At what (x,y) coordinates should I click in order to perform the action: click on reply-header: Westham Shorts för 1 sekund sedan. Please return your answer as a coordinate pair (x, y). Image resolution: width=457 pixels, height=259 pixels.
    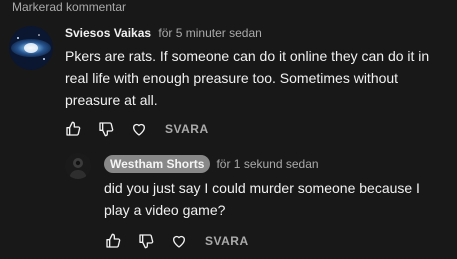
    Looking at the image, I should click on (211, 164).